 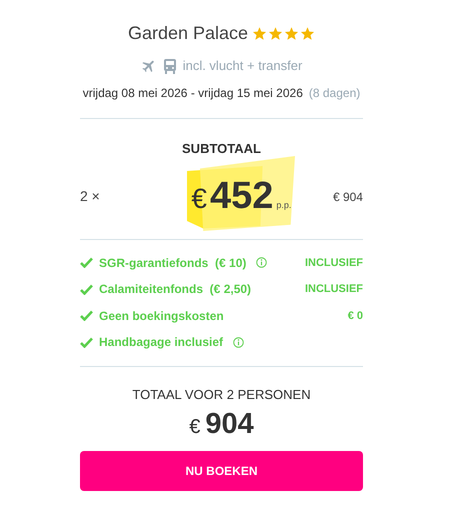 What do you see at coordinates (161, 343) in the screenshot?
I see `feature-label: Handbagage inclusief` at bounding box center [161, 343].